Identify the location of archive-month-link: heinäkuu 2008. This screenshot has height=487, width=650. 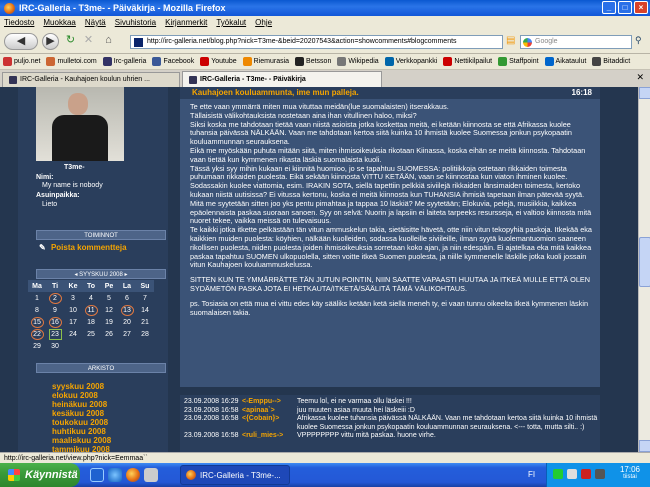
(81, 404).